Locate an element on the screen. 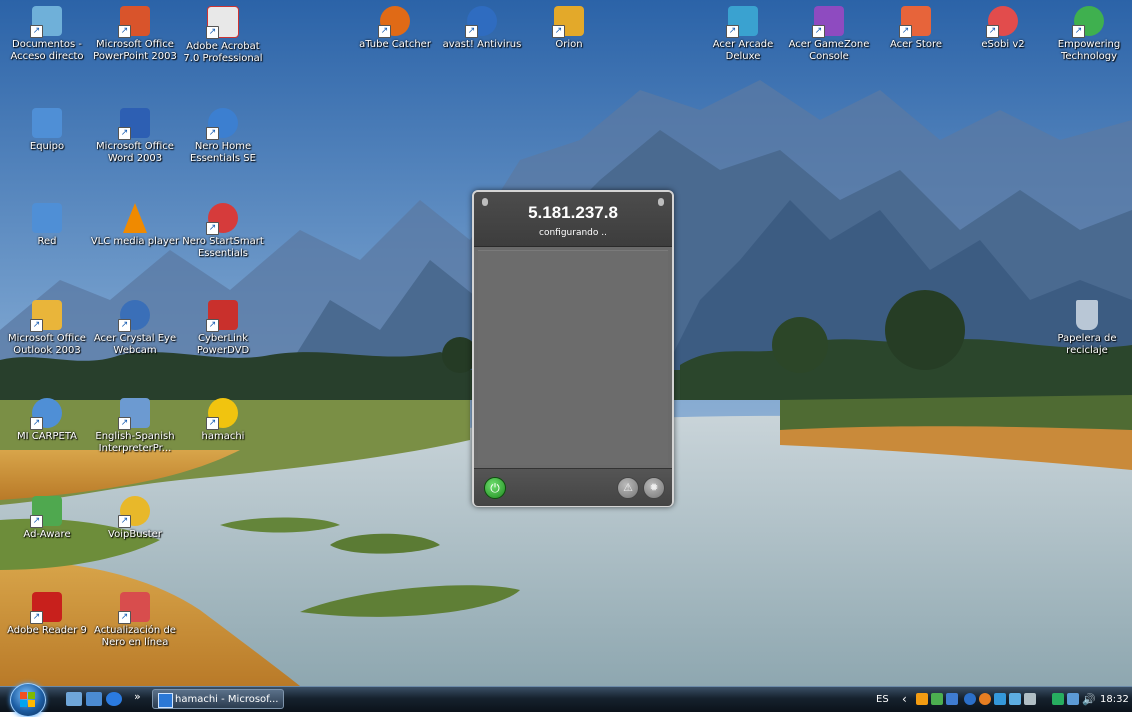 Image resolution: width=1132 pixels, height=717 pixels. network-status-icon is located at coordinates (937, 699).